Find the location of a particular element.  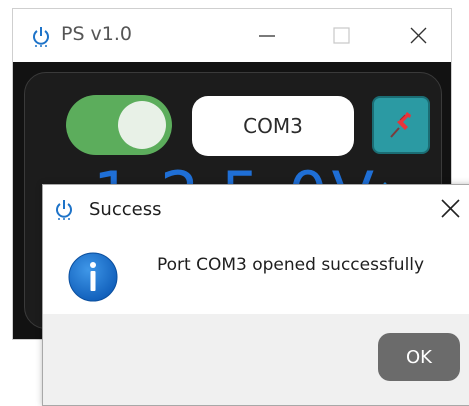

maximize-icon is located at coordinates (341, 35).